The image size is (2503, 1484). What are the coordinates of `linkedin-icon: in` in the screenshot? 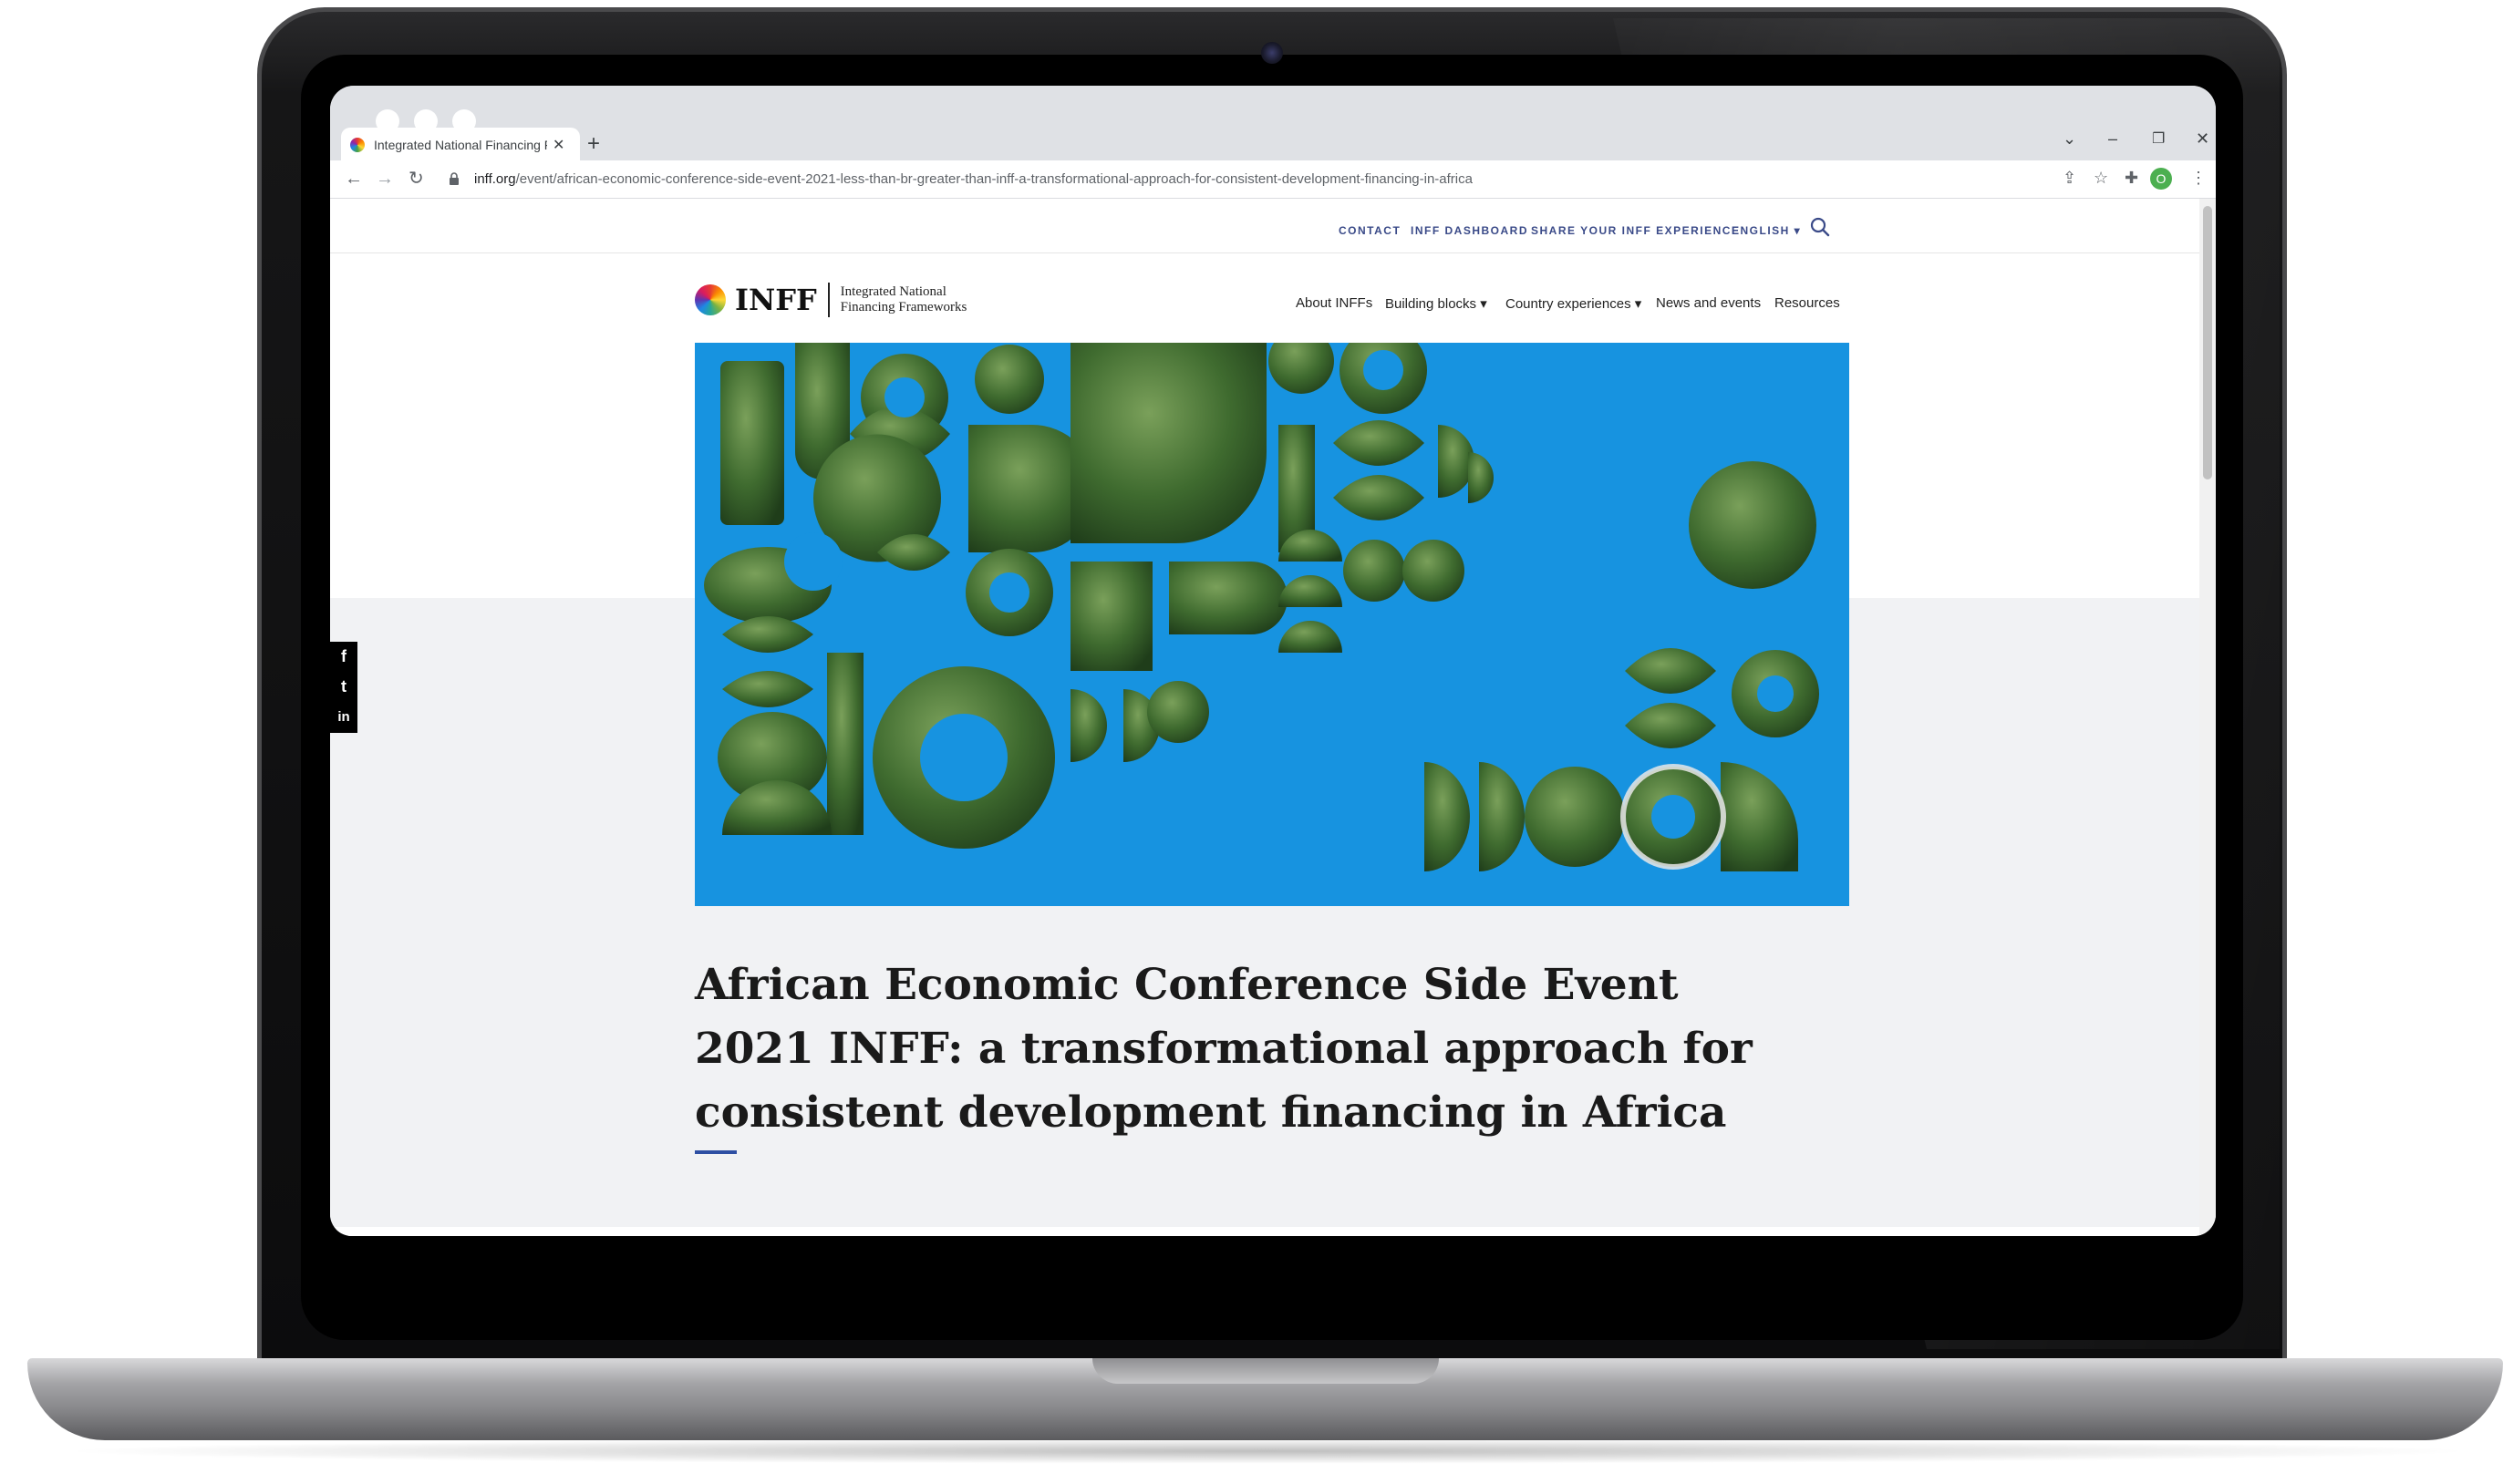 It's located at (343, 717).